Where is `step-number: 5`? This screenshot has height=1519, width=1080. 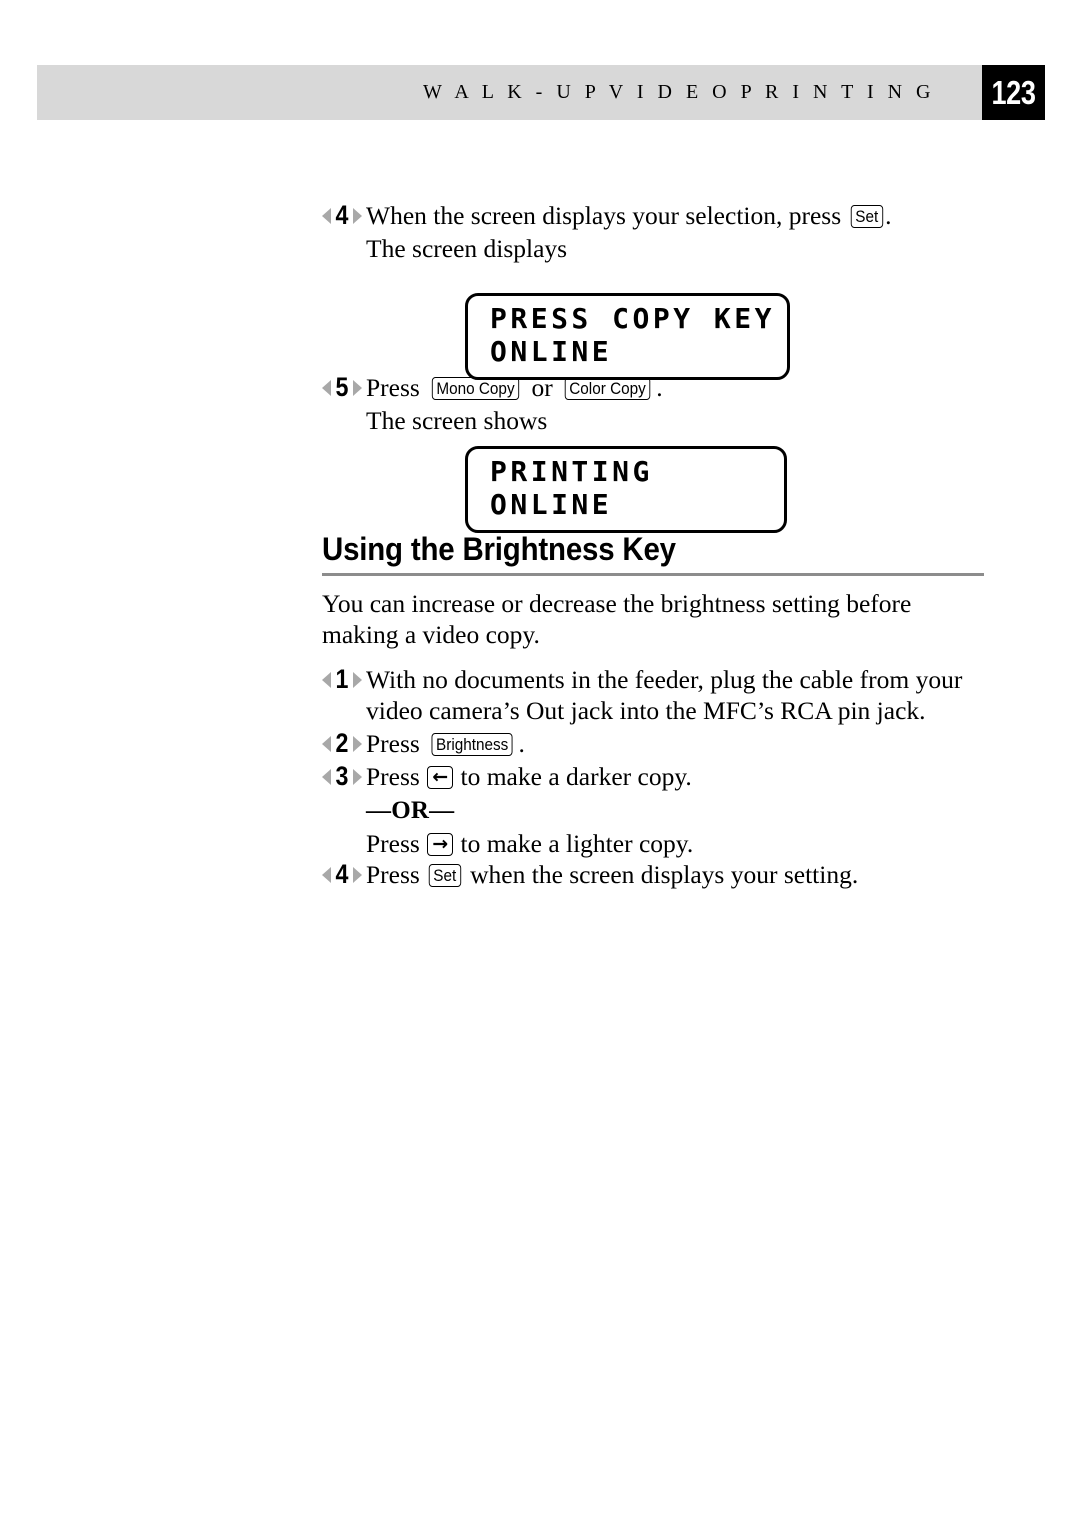 step-number: 5 is located at coordinates (342, 387).